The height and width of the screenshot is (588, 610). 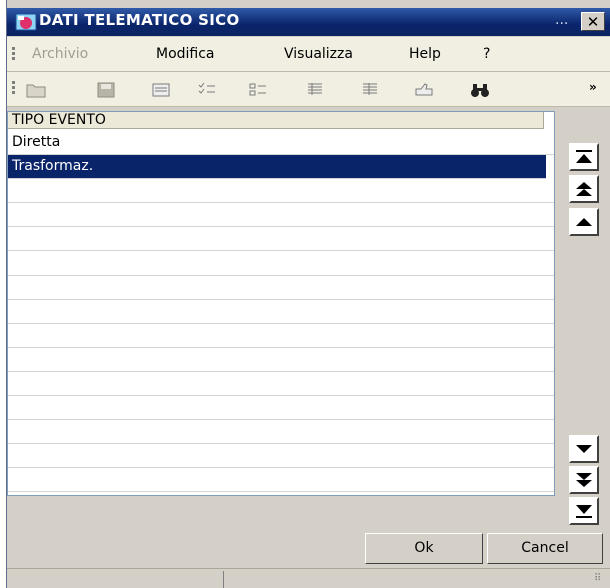 What do you see at coordinates (425, 54) in the screenshot?
I see `menu-help: Help` at bounding box center [425, 54].